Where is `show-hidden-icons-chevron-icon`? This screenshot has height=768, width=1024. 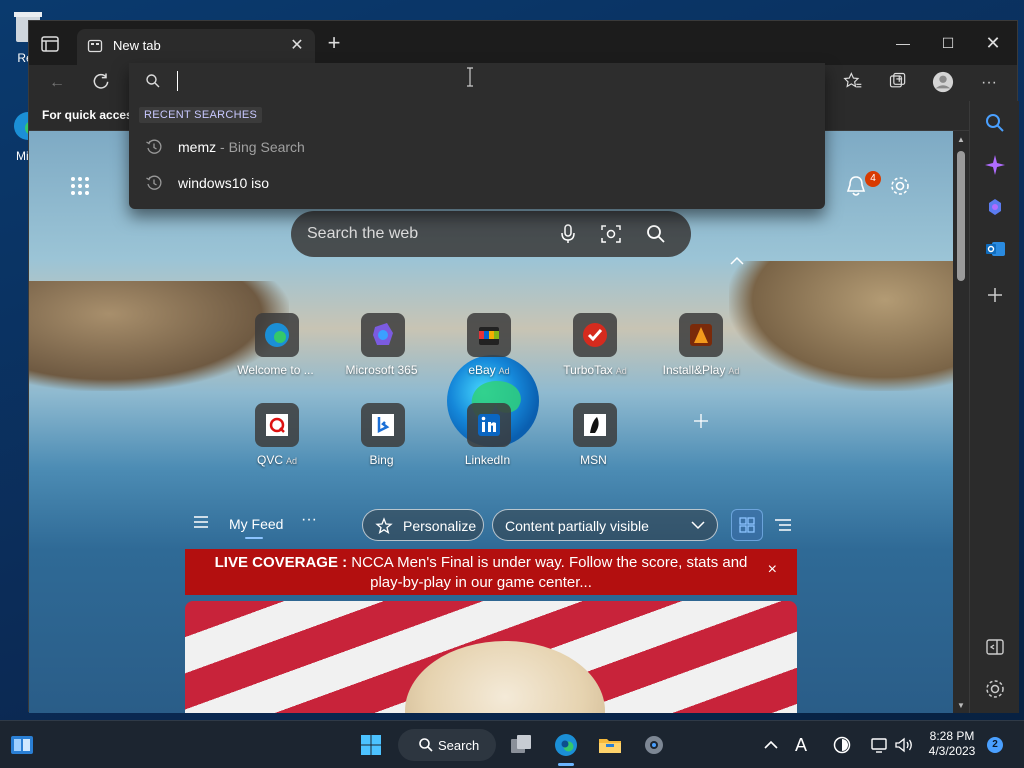
show-hidden-icons-chevron-icon is located at coordinates (771, 745).